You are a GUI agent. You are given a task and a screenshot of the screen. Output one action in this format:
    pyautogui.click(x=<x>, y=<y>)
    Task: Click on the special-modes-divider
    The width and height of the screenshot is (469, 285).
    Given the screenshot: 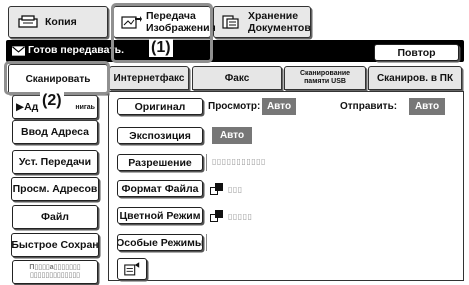 What is the action you would take?
    pyautogui.click(x=207, y=242)
    